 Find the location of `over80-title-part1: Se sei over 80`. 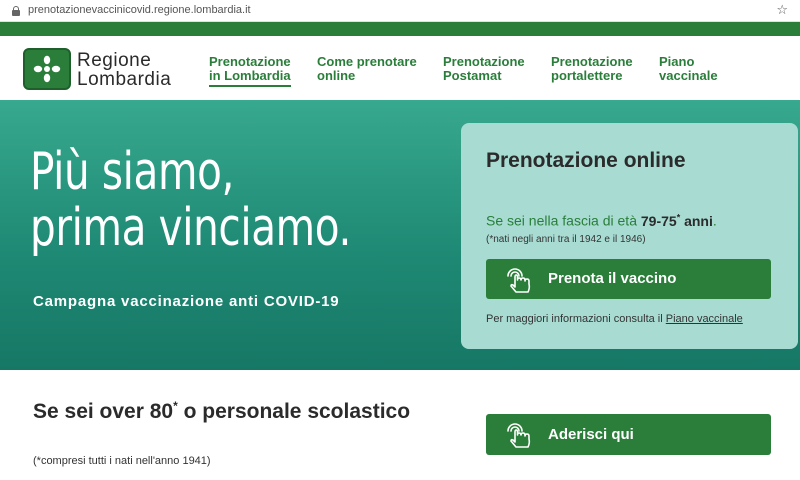

over80-title-part1: Se sei over 80 is located at coordinates (103, 411).